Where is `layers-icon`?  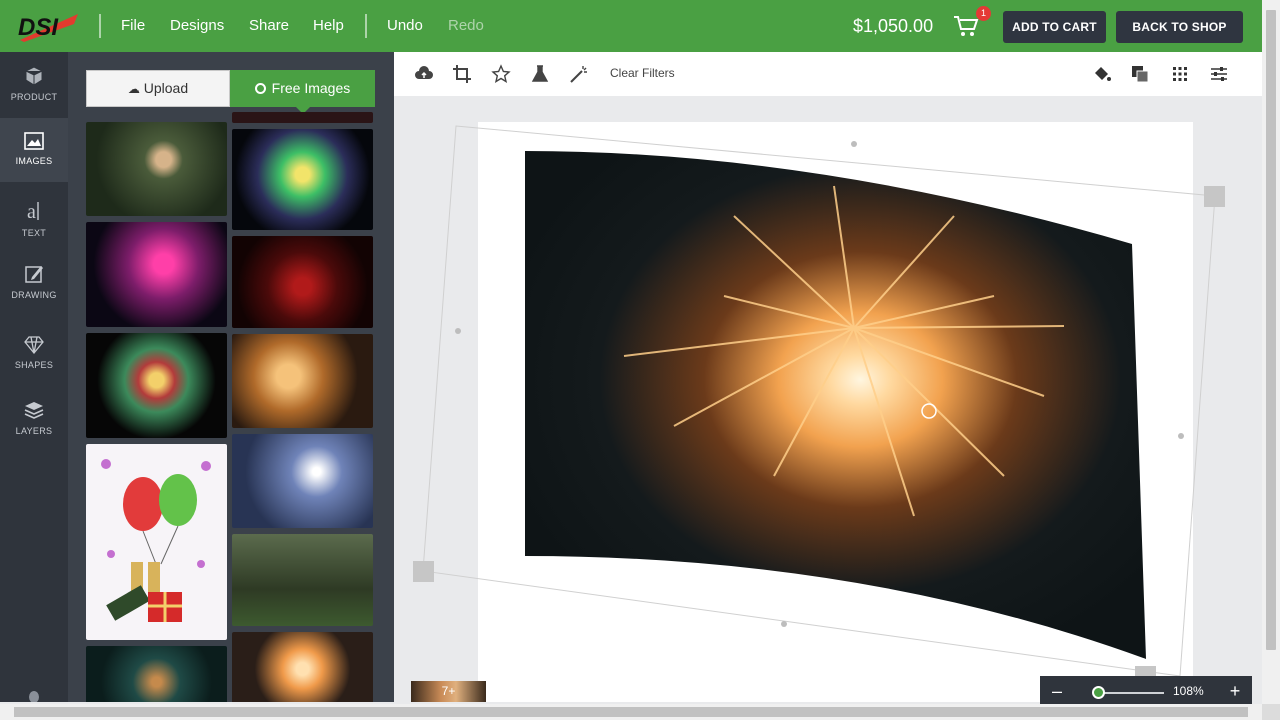
layers-icon is located at coordinates (34, 410).